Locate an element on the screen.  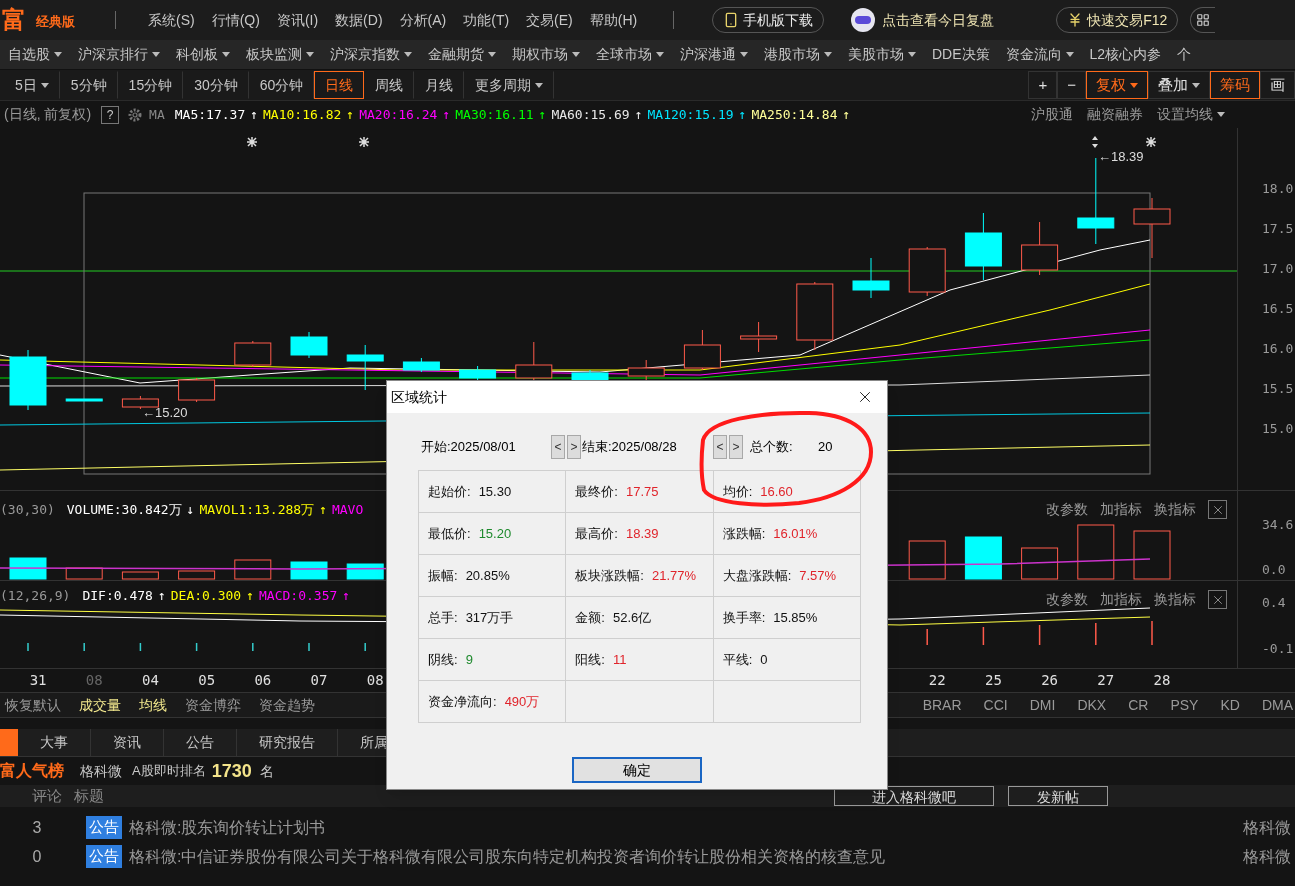
indicator-tab: KD is located at coordinates (1230, 705).